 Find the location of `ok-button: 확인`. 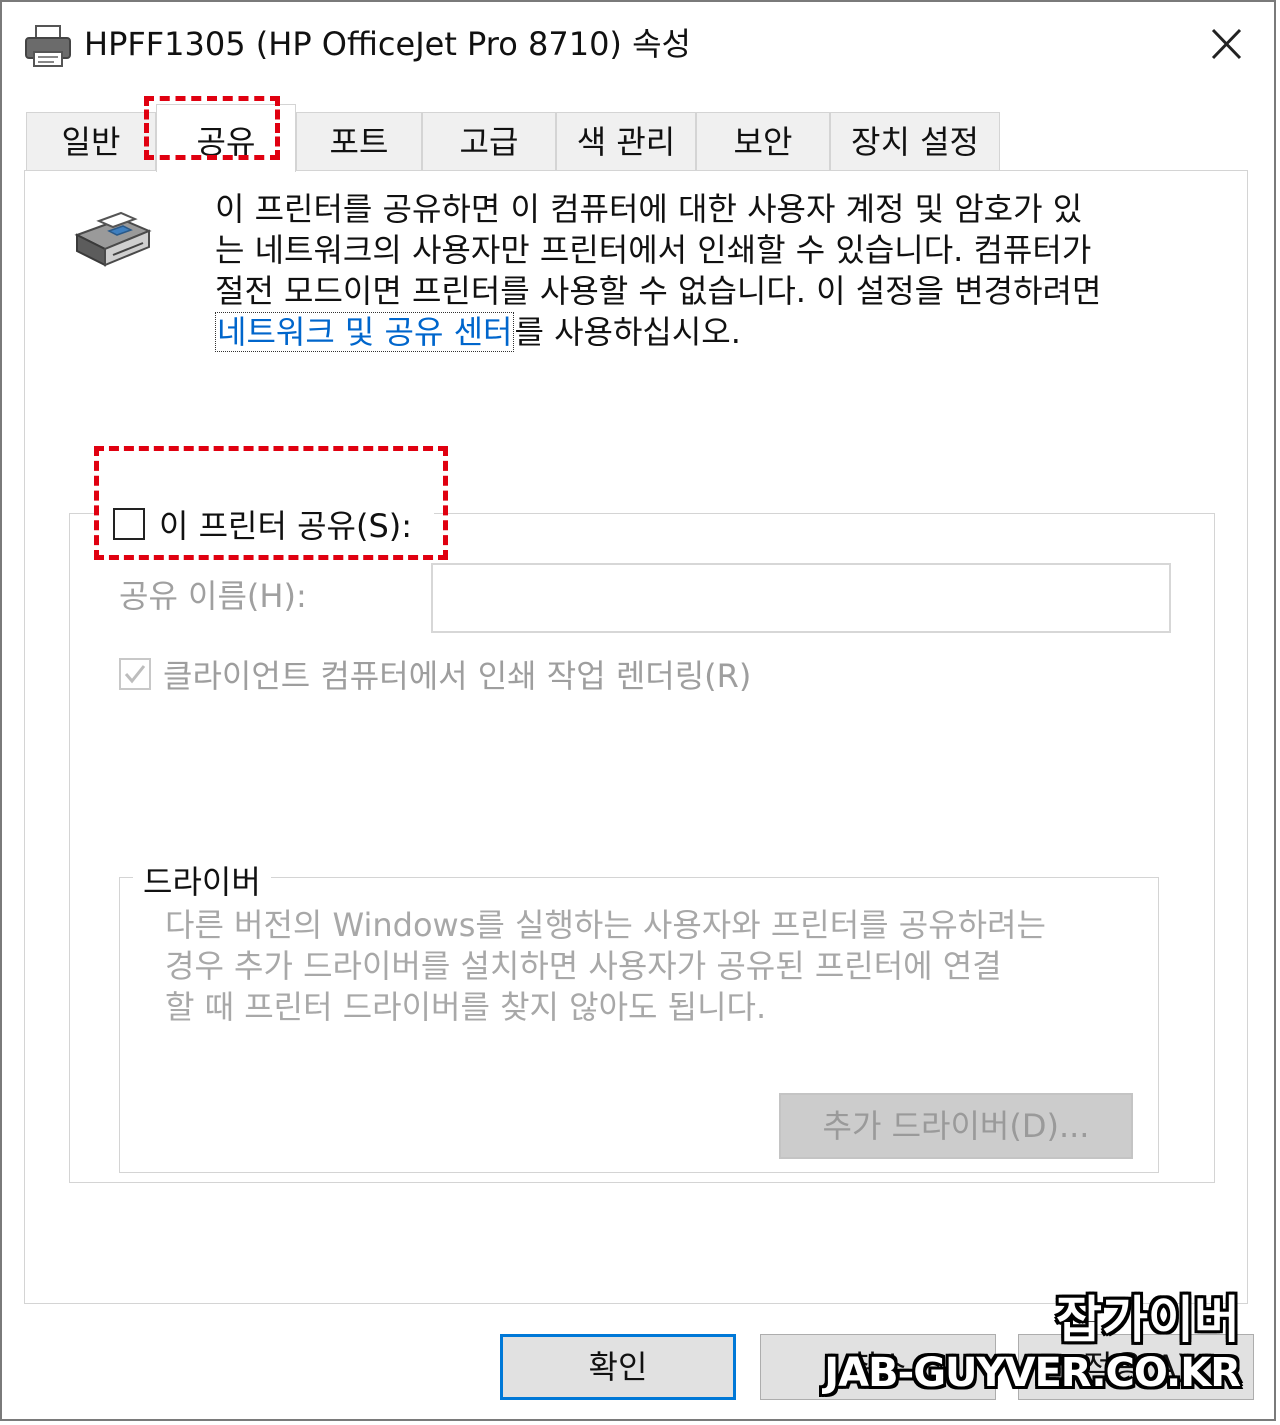

ok-button: 확인 is located at coordinates (618, 1367).